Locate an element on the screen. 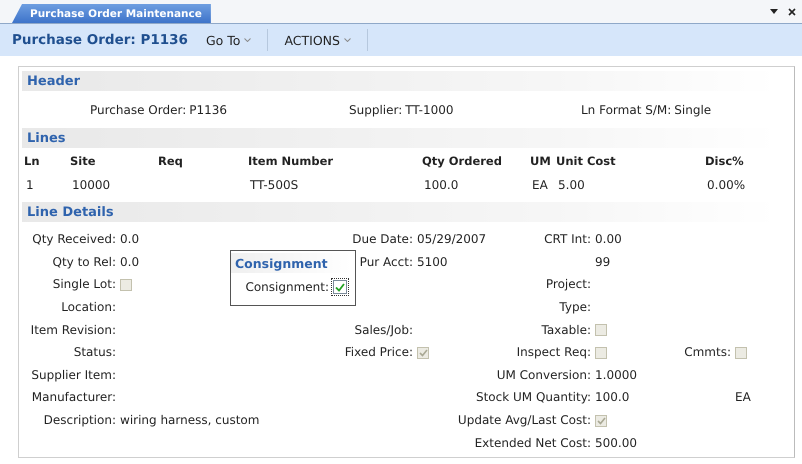 The height and width of the screenshot is (464, 802). field-label: Inspect Req: is located at coordinates (553, 352).